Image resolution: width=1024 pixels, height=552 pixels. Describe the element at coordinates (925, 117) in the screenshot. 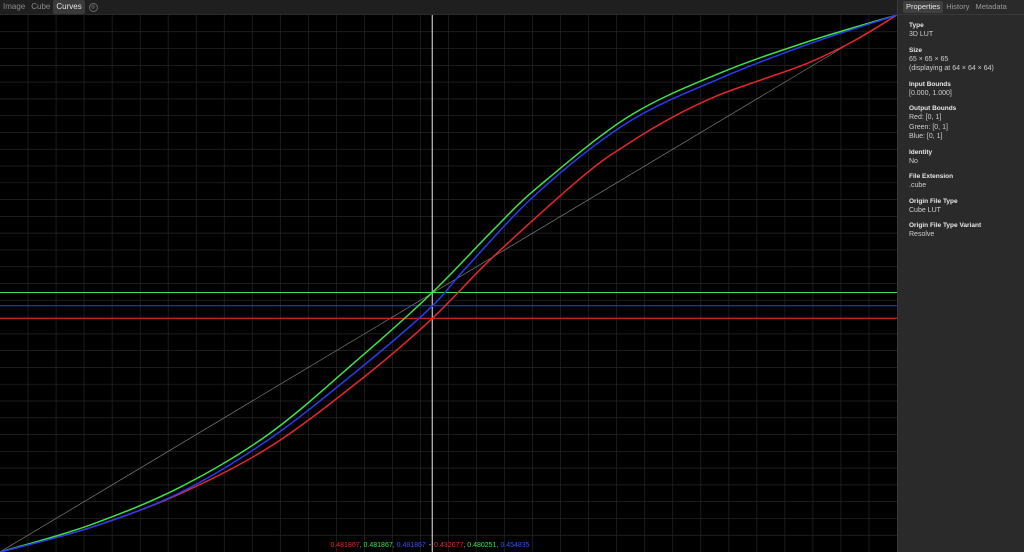

I see `prop-value: Red: [0, 1]` at that location.